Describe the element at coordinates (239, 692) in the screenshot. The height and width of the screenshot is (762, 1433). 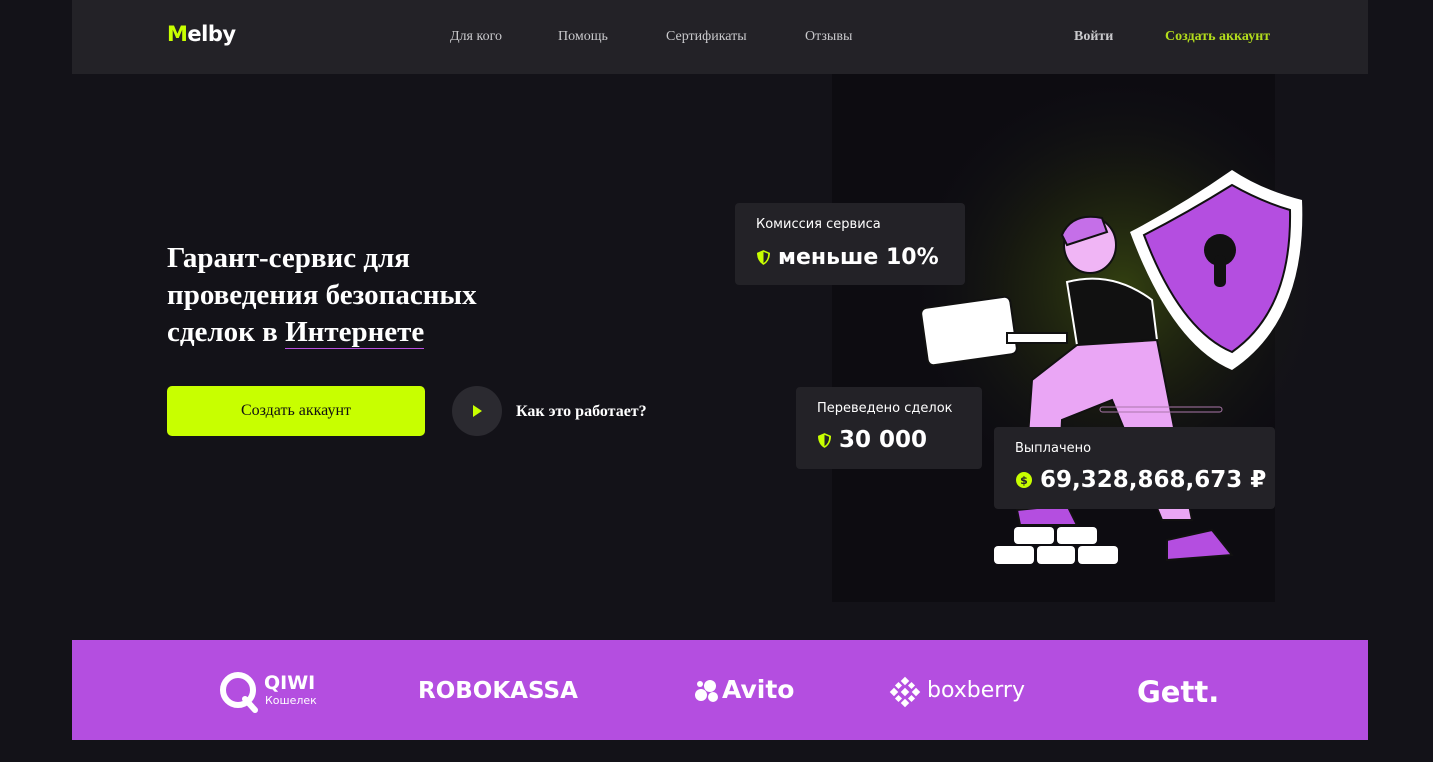
I see `qiwi-logo-icon` at that location.